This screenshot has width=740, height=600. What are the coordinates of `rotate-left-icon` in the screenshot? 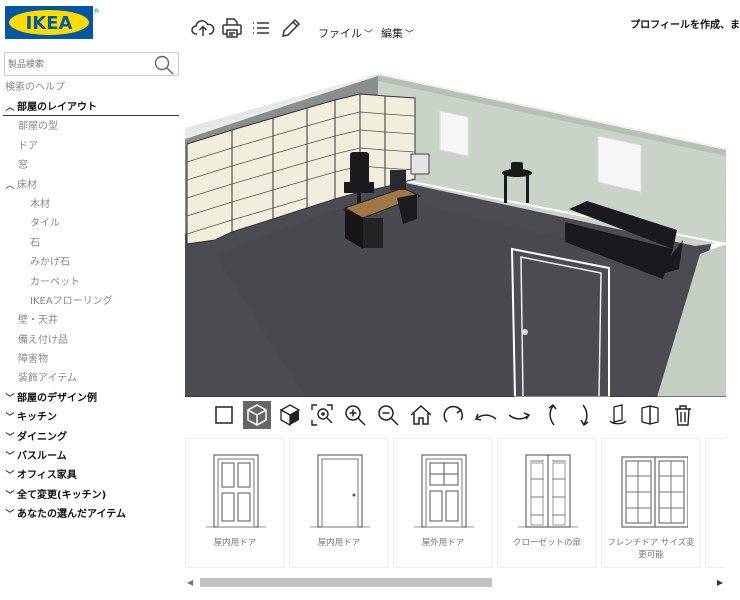 It's located at (486, 415).